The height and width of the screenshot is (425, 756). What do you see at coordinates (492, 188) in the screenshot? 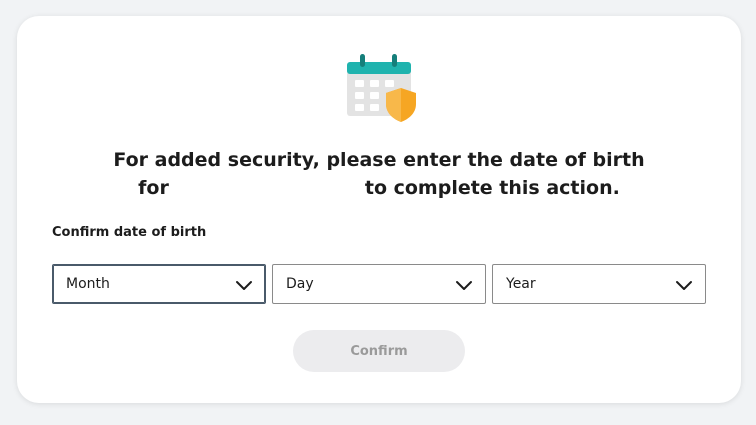
I see `heading-line-2-end: to complete this action.` at bounding box center [492, 188].